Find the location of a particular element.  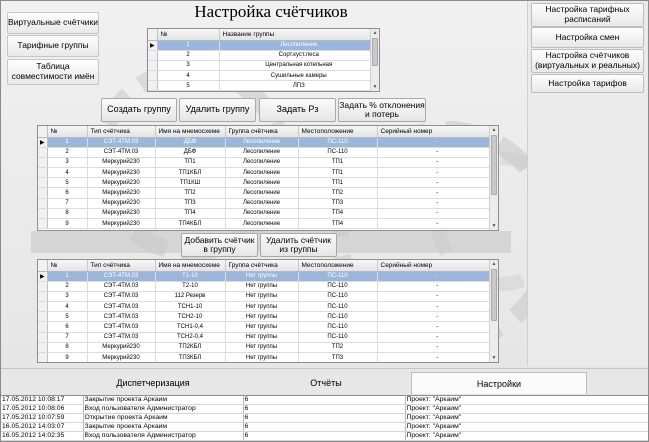

set-pz-button: Задать Рз is located at coordinates (297, 110).